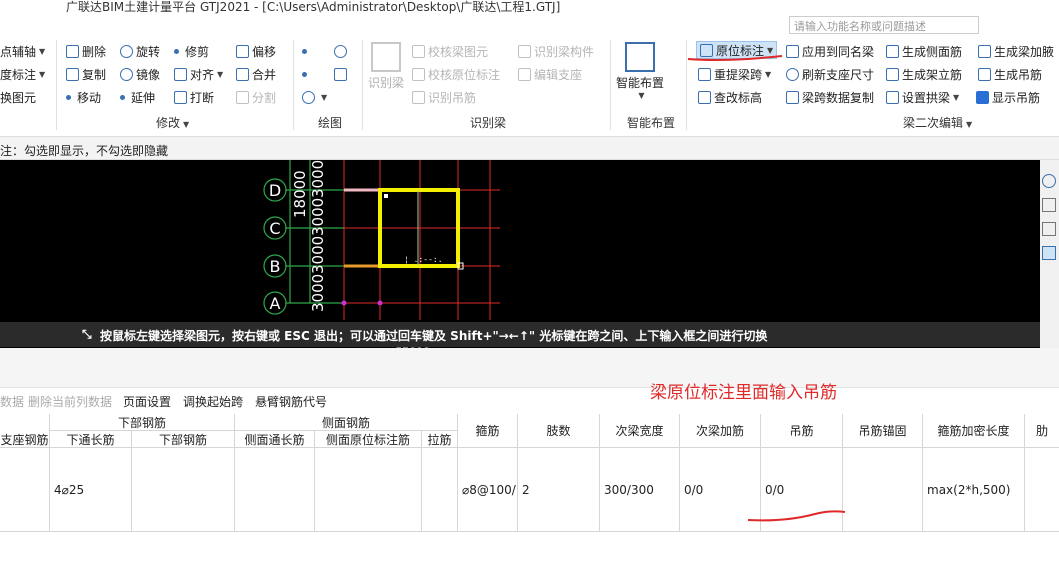 The width and height of the screenshot is (1059, 575). What do you see at coordinates (488, 431) in the screenshot?
I see `table-header-cell: 箍筋` at bounding box center [488, 431].